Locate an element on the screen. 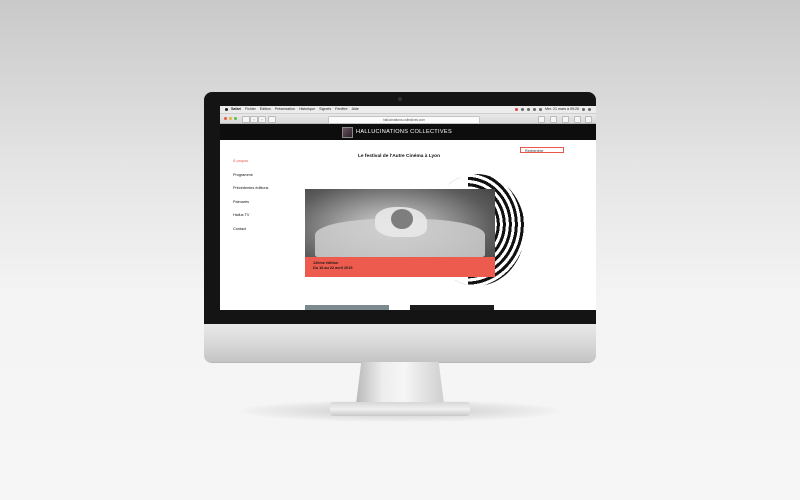  menu-aide: Aide is located at coordinates (355, 109).